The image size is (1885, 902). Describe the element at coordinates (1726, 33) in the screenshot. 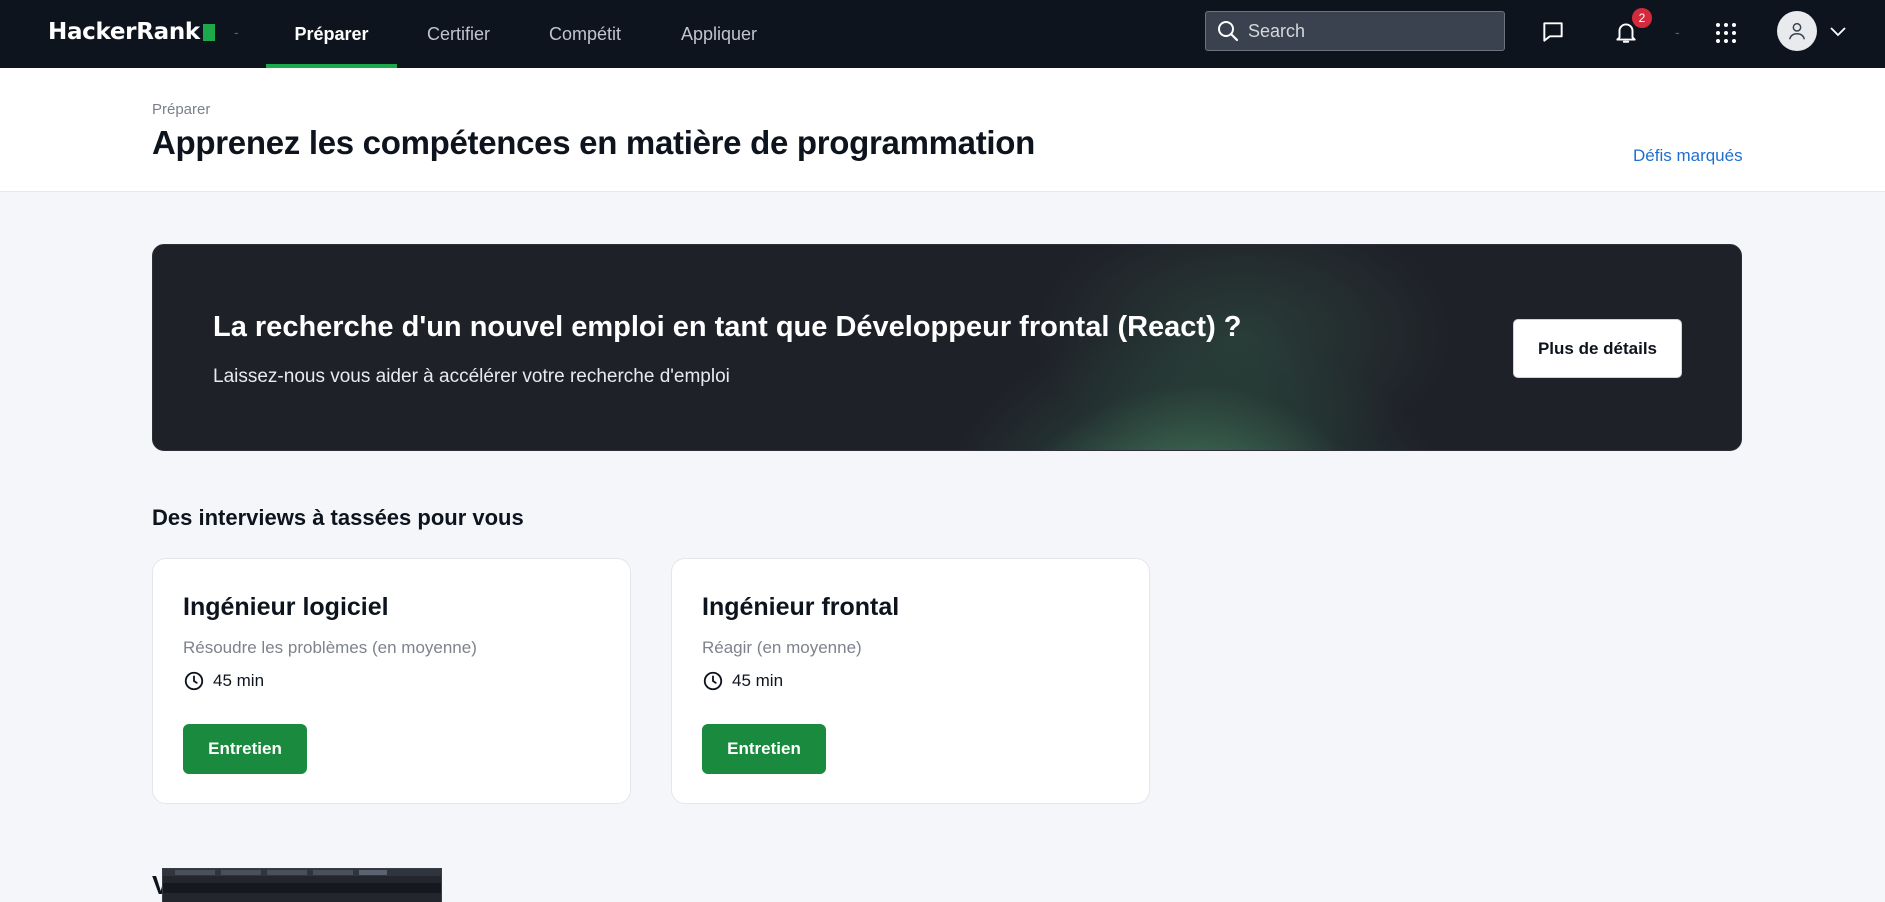

I see `apps-grid-icon` at that location.